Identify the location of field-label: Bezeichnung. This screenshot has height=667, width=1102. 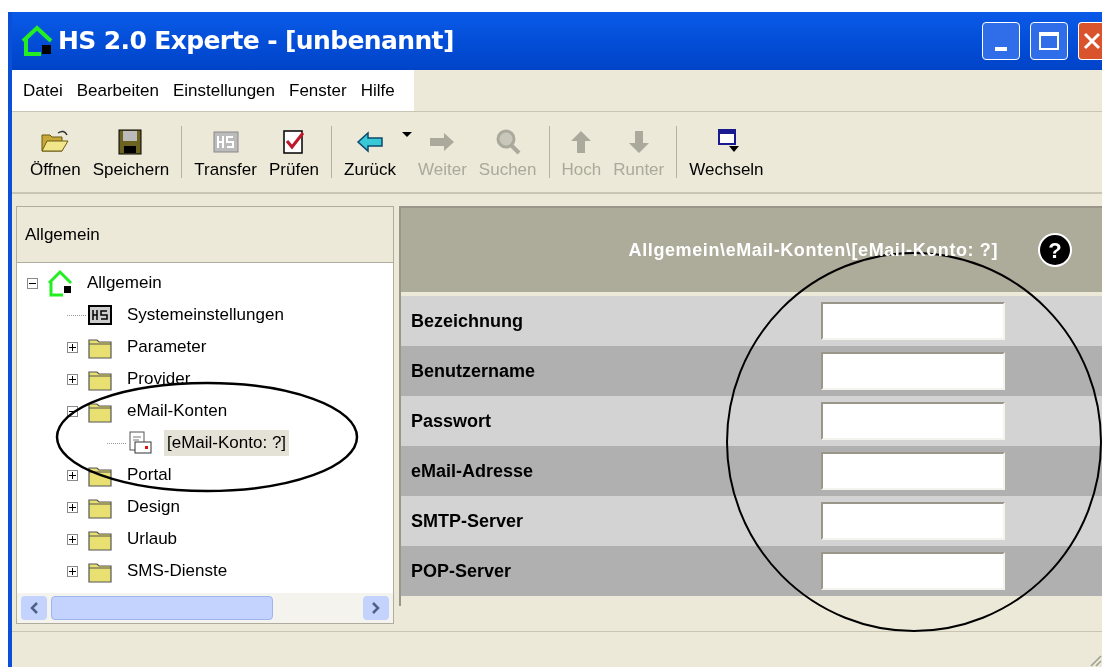
(467, 321).